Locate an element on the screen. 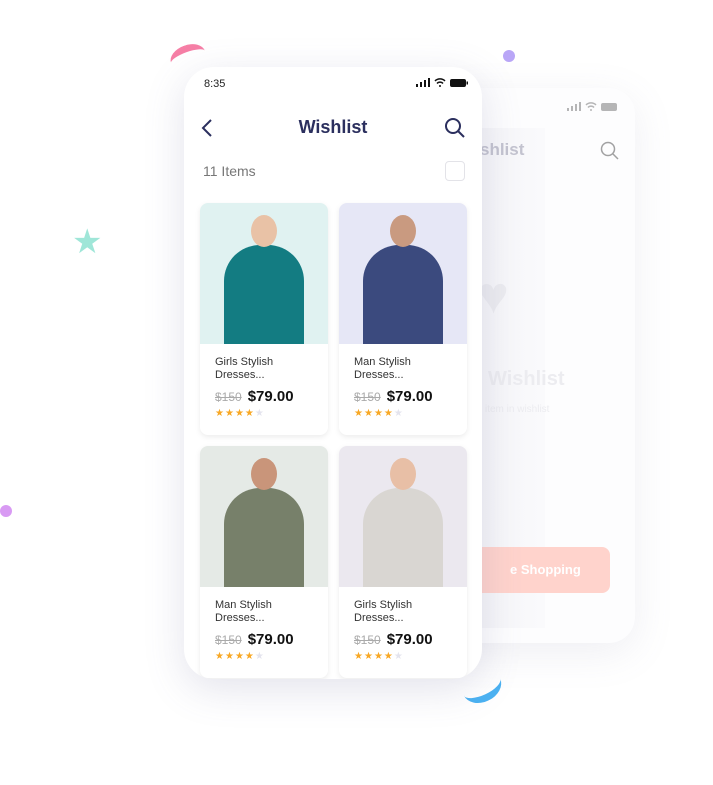  status-time: 8:35 is located at coordinates (215, 84).